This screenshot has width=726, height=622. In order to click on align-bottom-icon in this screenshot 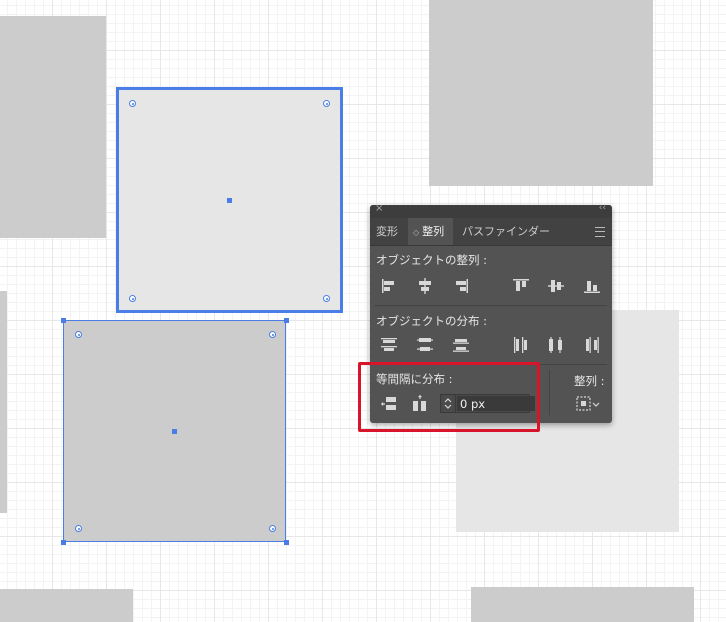, I will do `click(592, 286)`.